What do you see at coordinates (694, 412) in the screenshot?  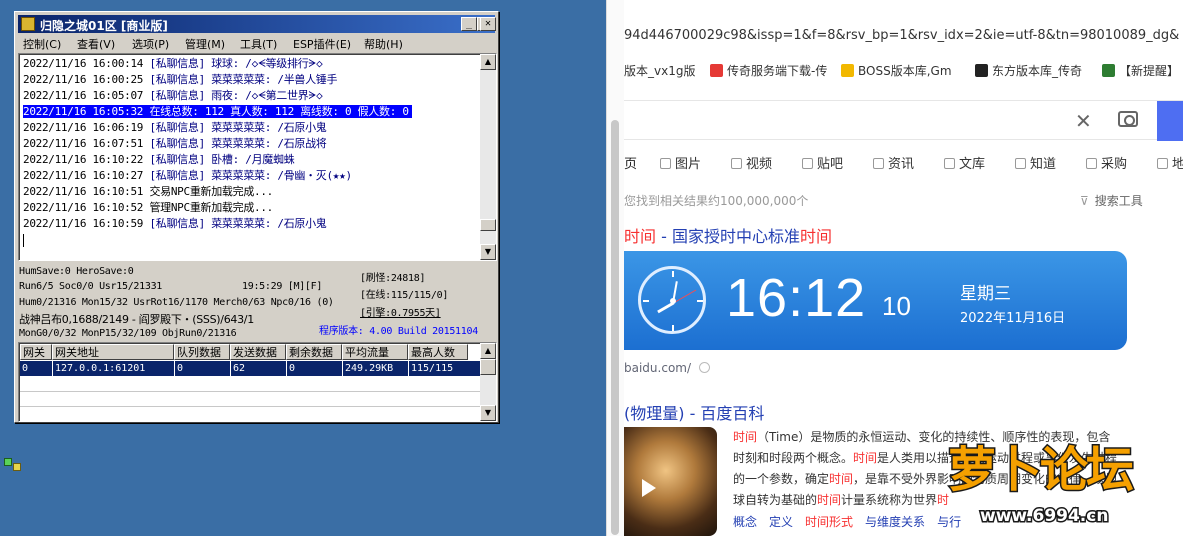 I see `result-title-link: (物理量) - 百度百科` at bounding box center [694, 412].